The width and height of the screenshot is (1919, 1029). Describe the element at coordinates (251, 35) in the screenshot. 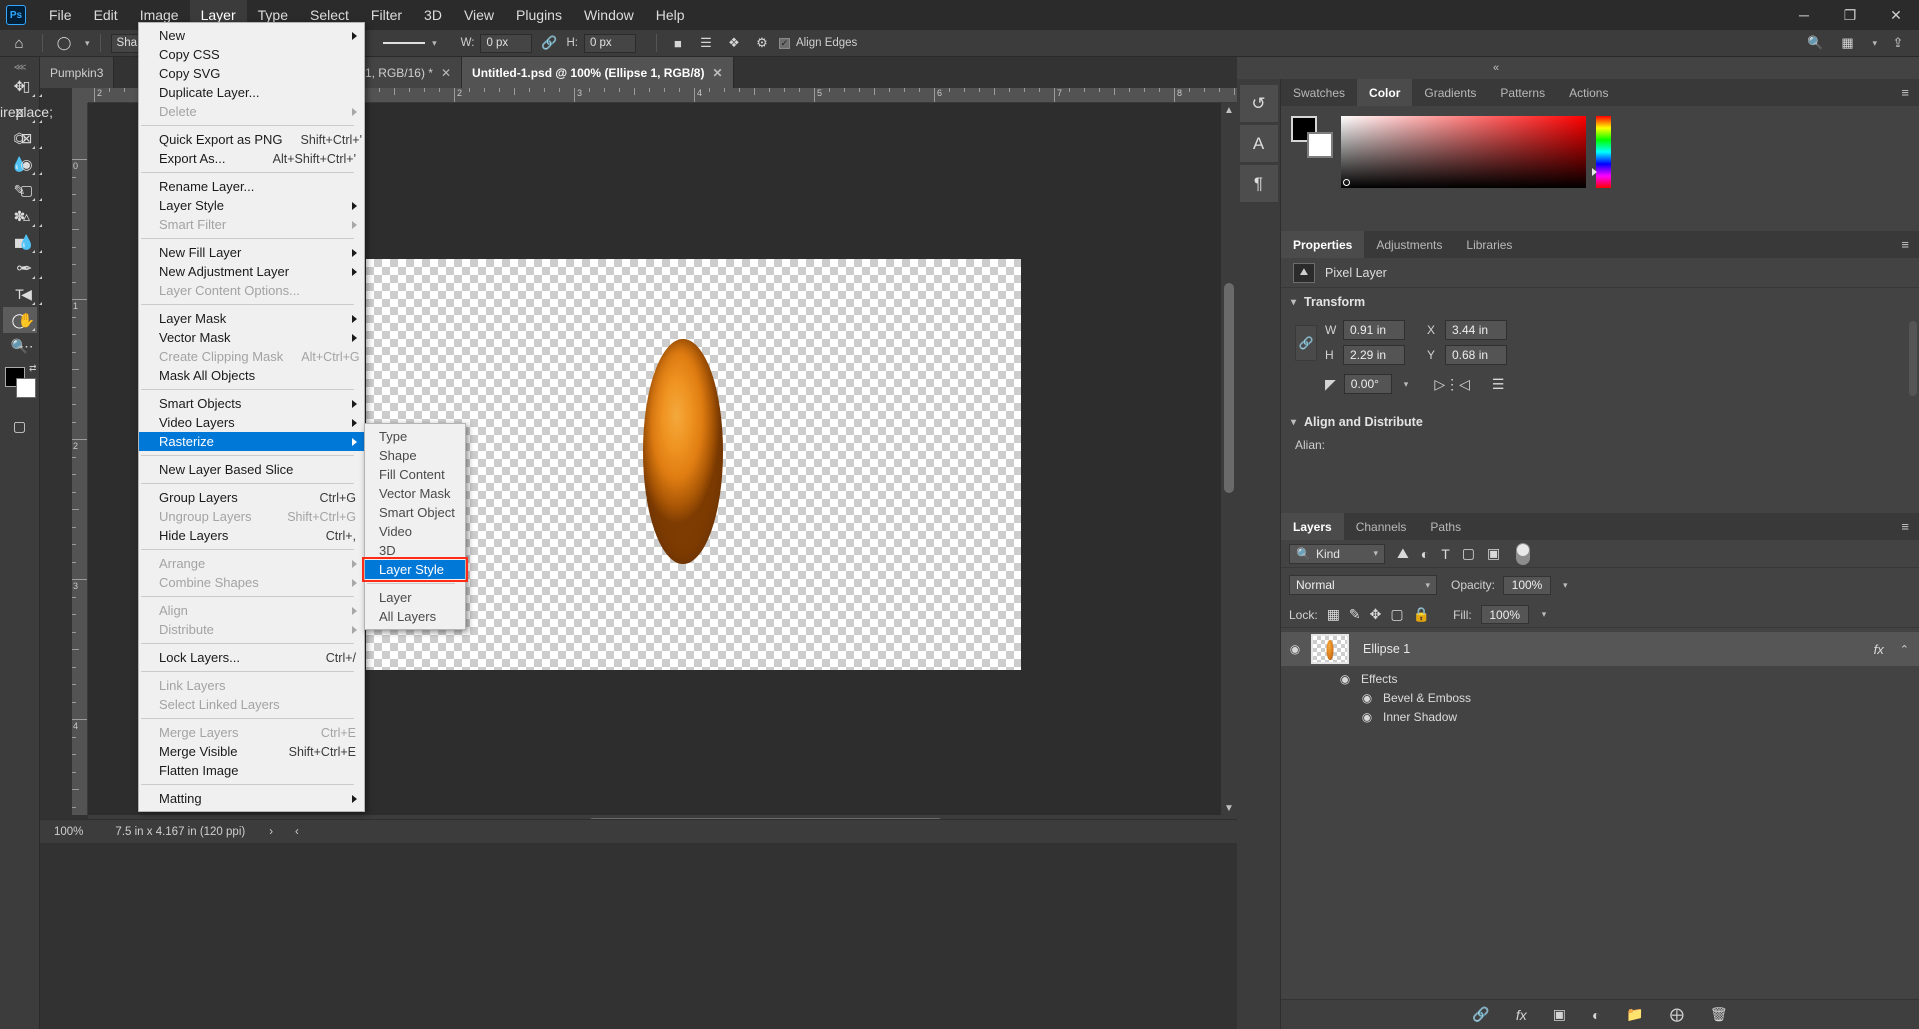

I see `menu-item-new: New` at that location.